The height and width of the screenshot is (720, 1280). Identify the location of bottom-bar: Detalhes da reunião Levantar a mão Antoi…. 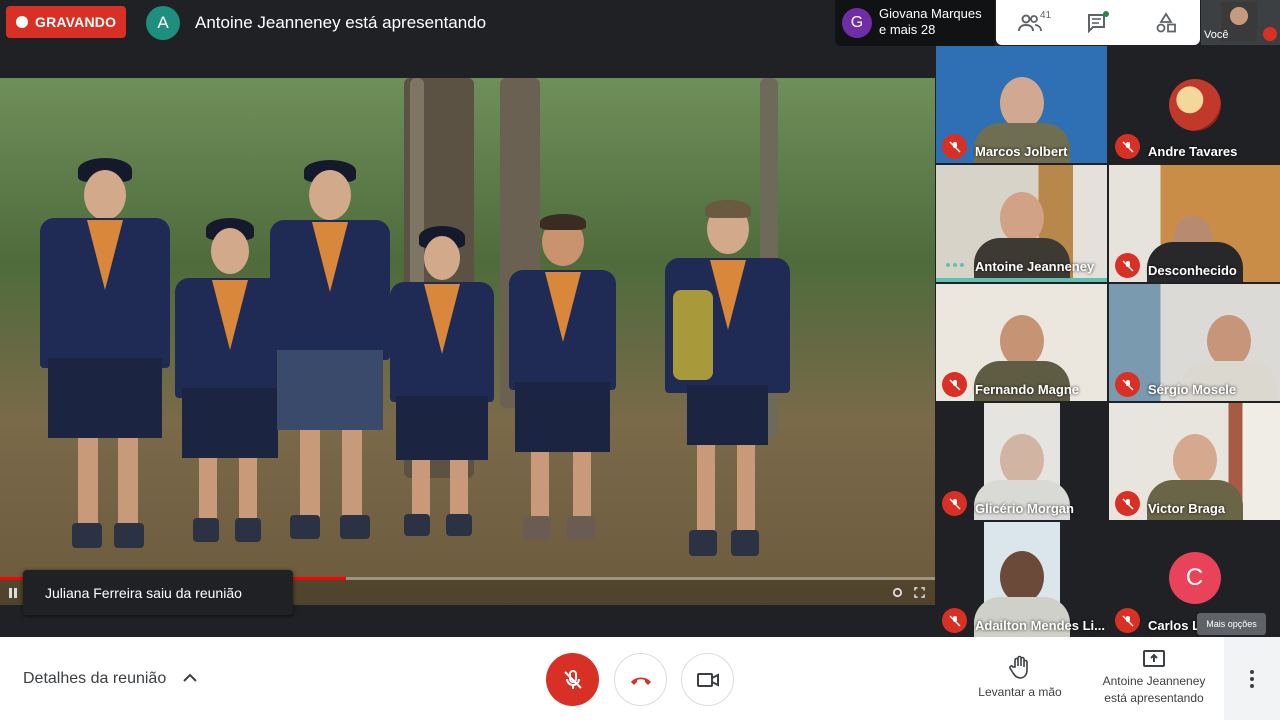
(640, 678).